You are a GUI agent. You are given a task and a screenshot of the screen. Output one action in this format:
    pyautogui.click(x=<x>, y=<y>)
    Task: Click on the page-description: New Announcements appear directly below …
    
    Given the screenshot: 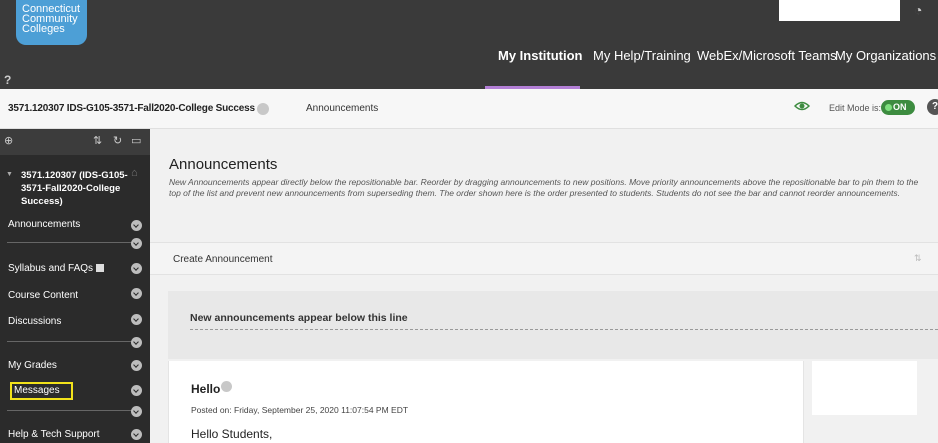 What is the action you would take?
    pyautogui.click(x=544, y=187)
    